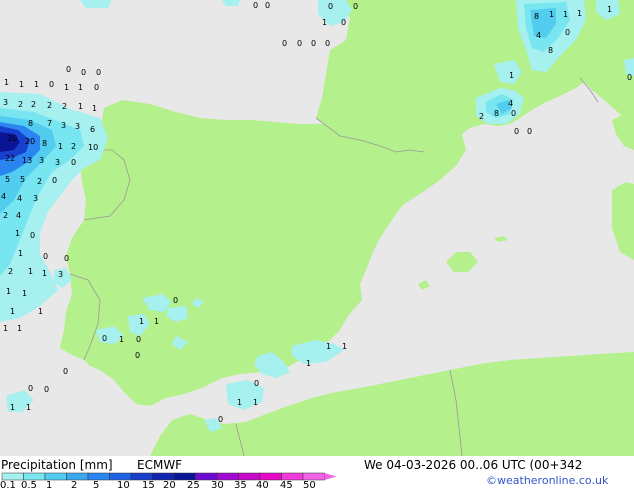 The height and width of the screenshot is (492, 634). What do you see at coordinates (309, 485) in the screenshot?
I see `legend-tick-label: 50` at bounding box center [309, 485].